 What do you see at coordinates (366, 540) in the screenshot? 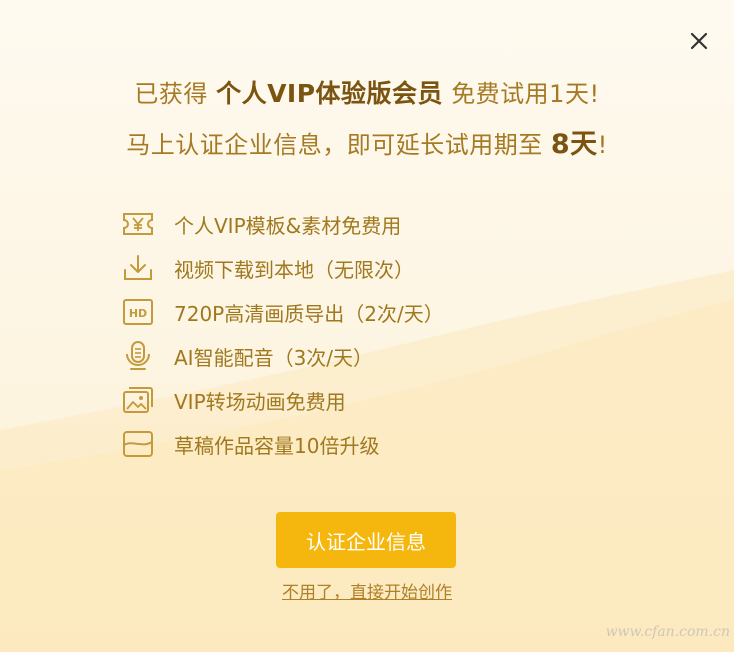
I see `verify-enterprise-button: 认证企业信息` at bounding box center [366, 540].